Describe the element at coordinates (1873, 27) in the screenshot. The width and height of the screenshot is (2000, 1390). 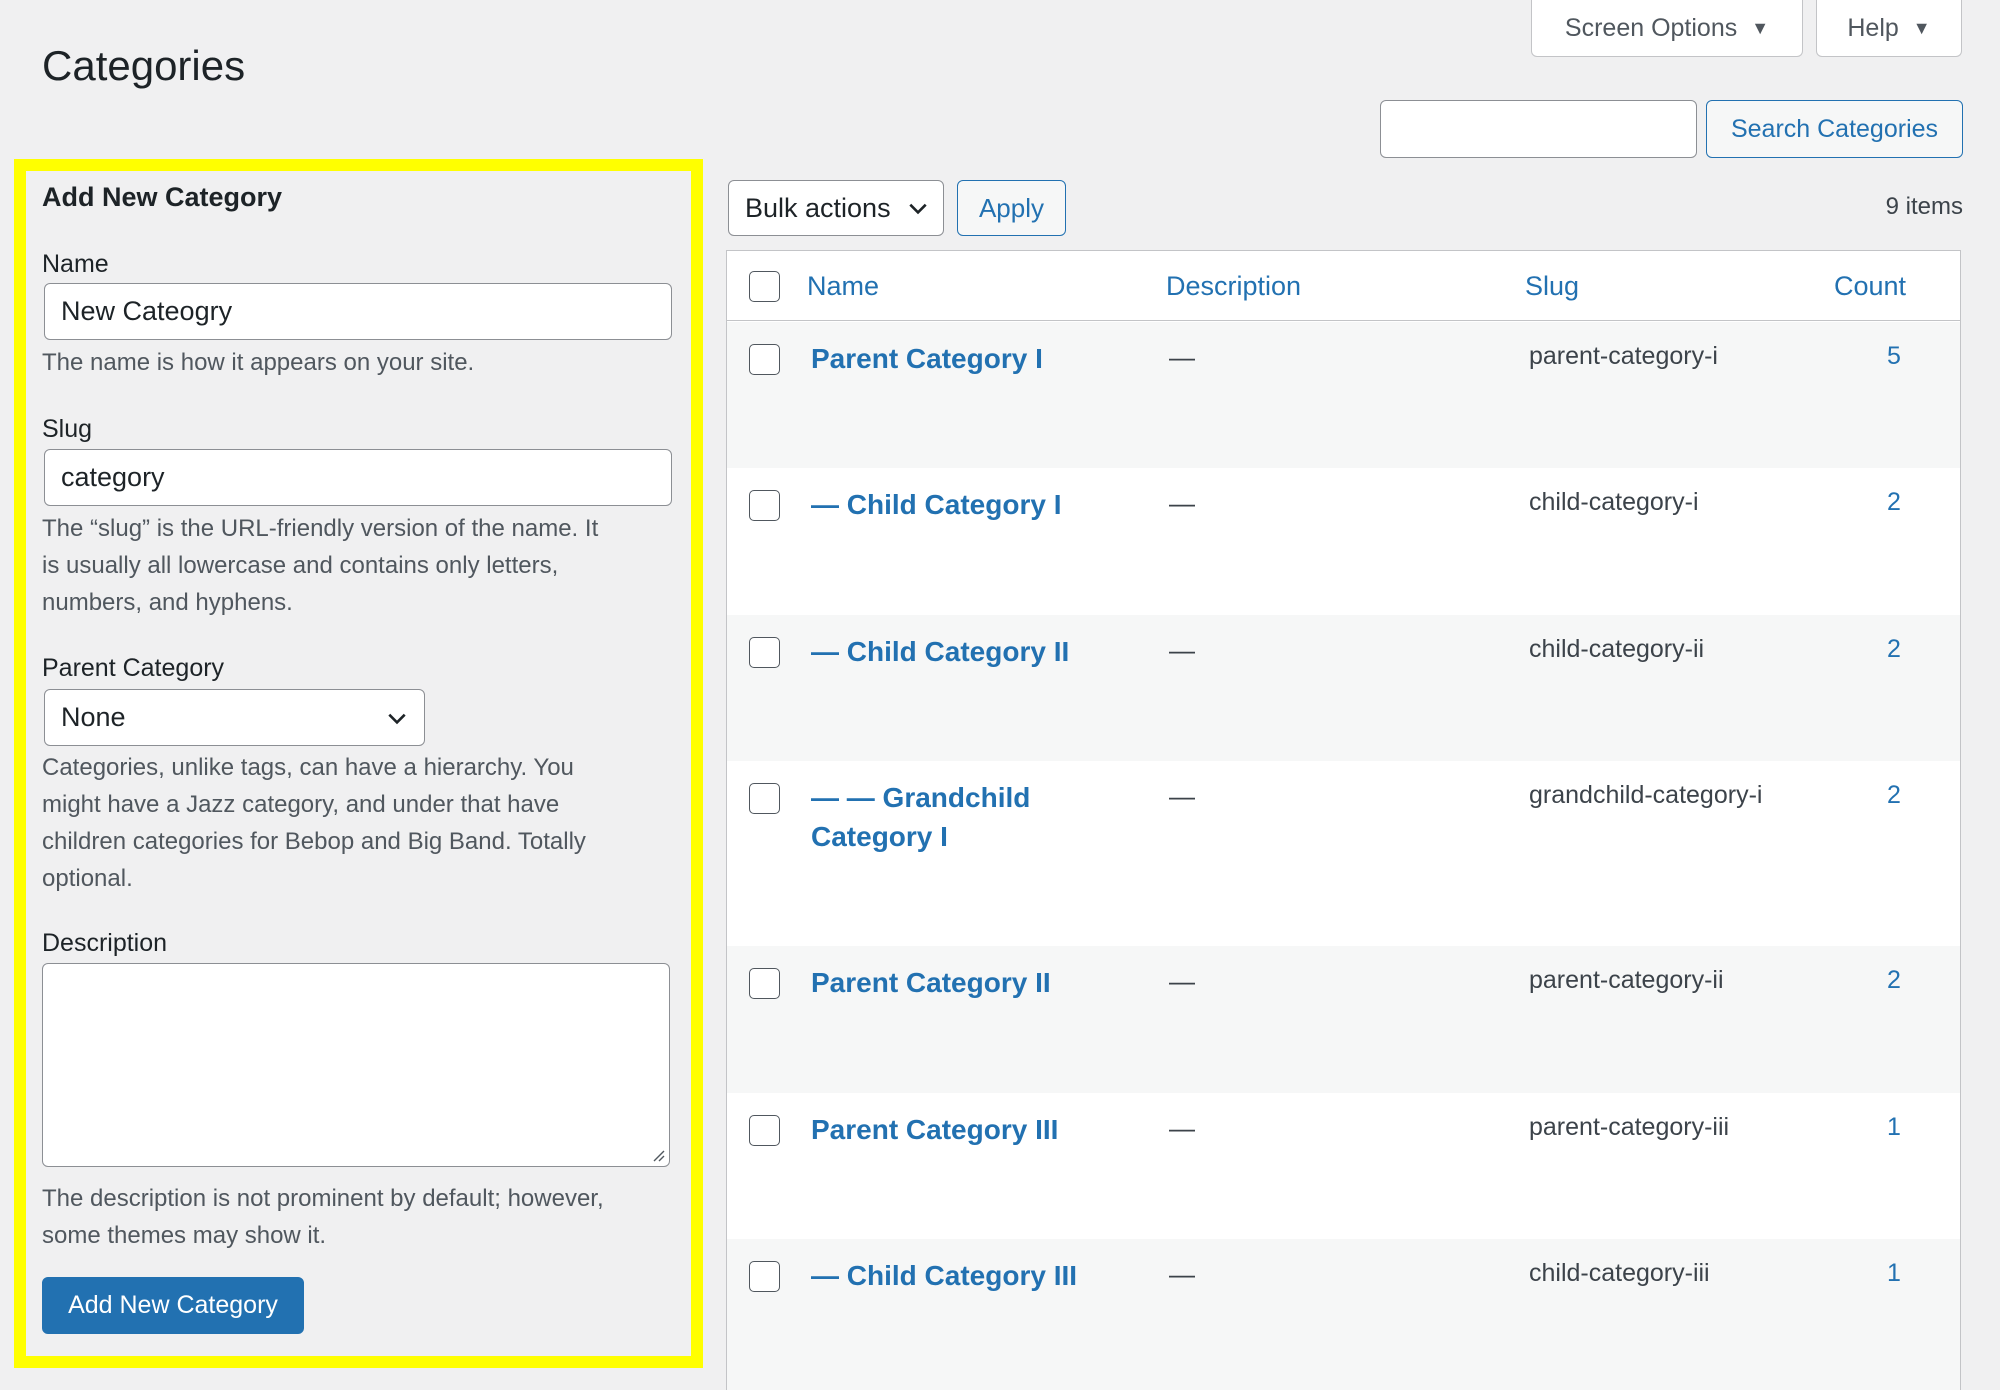
I see `help-label: Help` at that location.